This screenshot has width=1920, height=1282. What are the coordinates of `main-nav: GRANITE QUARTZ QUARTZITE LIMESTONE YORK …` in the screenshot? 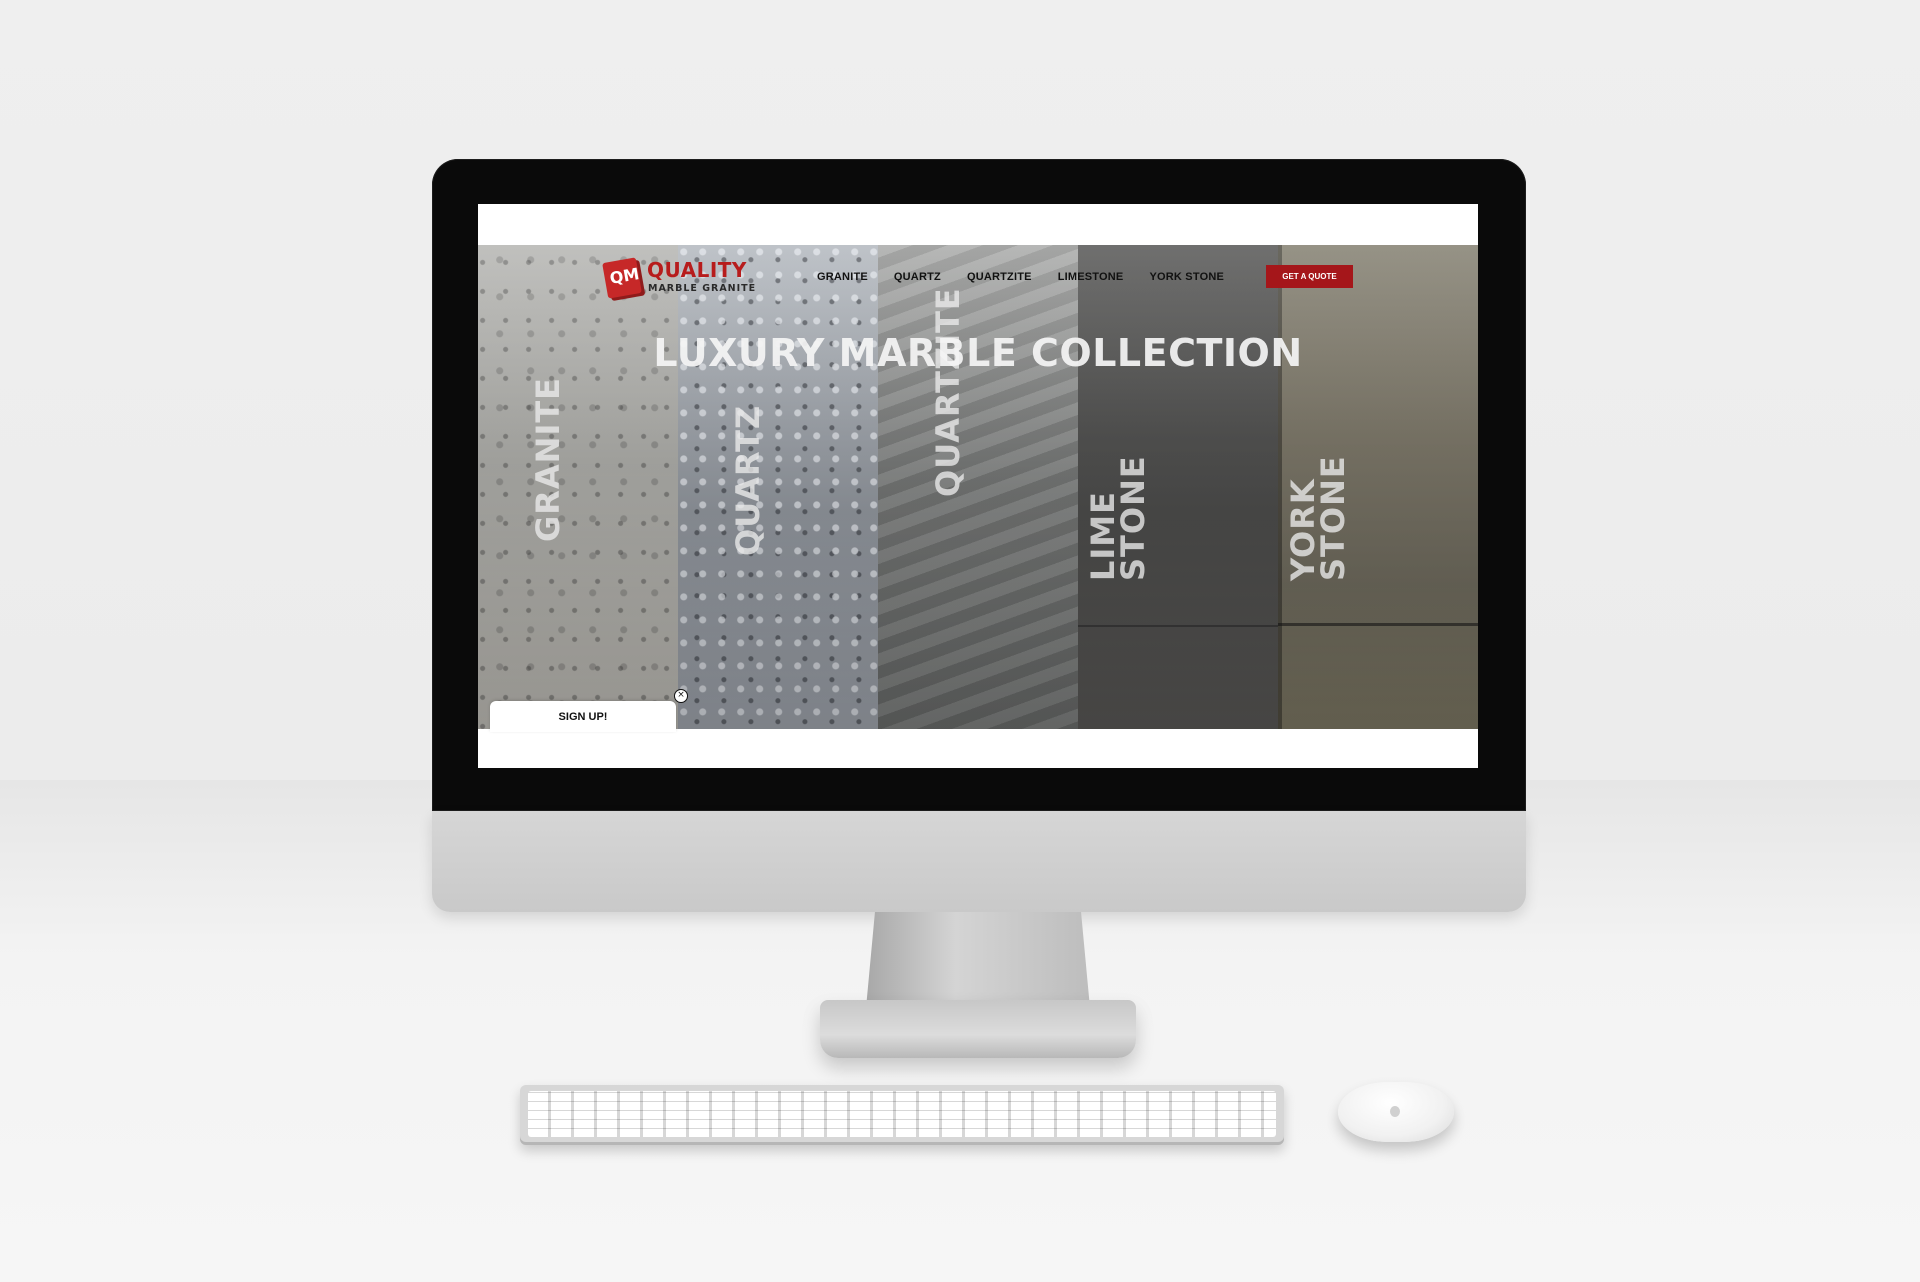 It's located at (1020, 277).